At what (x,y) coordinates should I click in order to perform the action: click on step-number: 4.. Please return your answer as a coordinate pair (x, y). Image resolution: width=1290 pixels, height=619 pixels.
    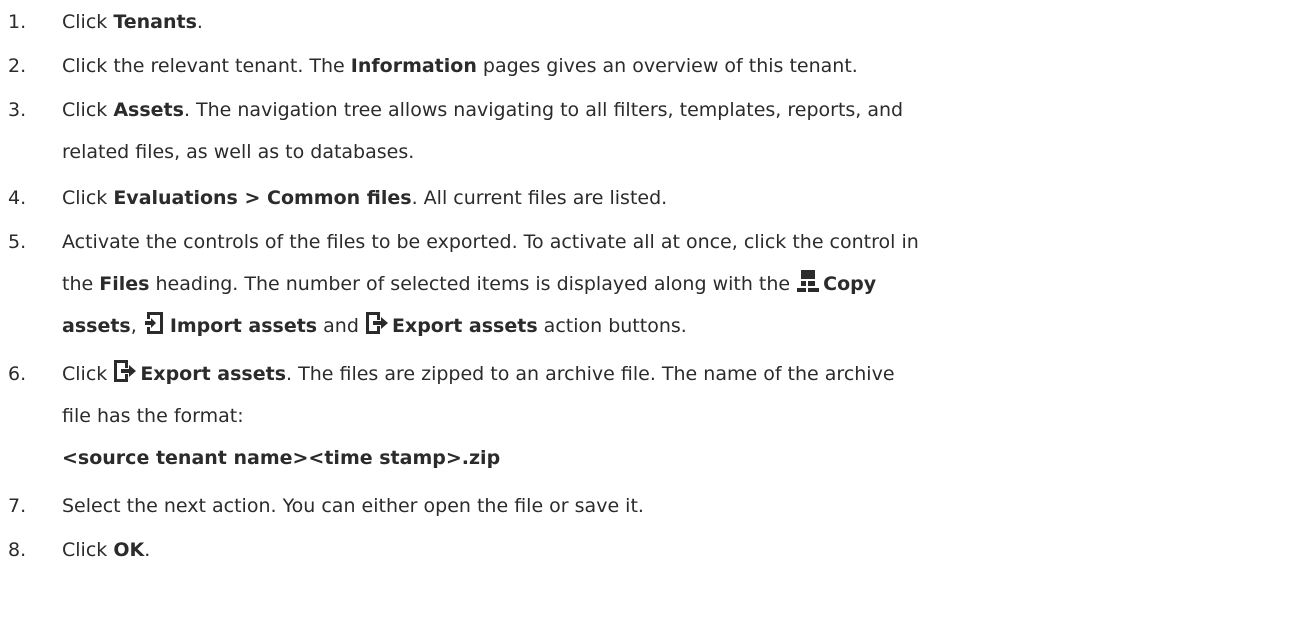
    Looking at the image, I should click on (17, 198).